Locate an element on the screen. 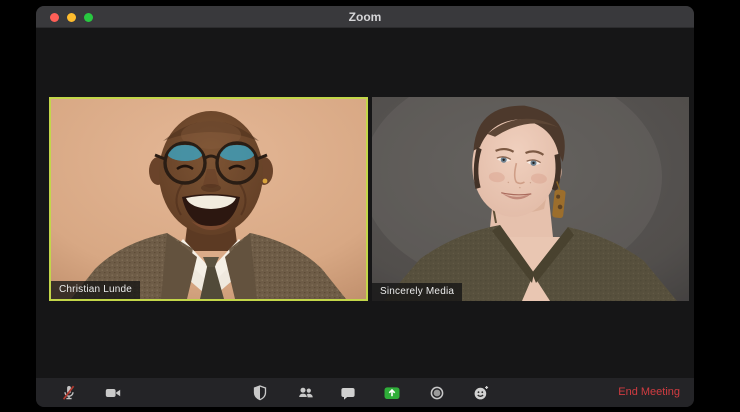 The height and width of the screenshot is (412, 740). share-screen-icon is located at coordinates (392, 392).